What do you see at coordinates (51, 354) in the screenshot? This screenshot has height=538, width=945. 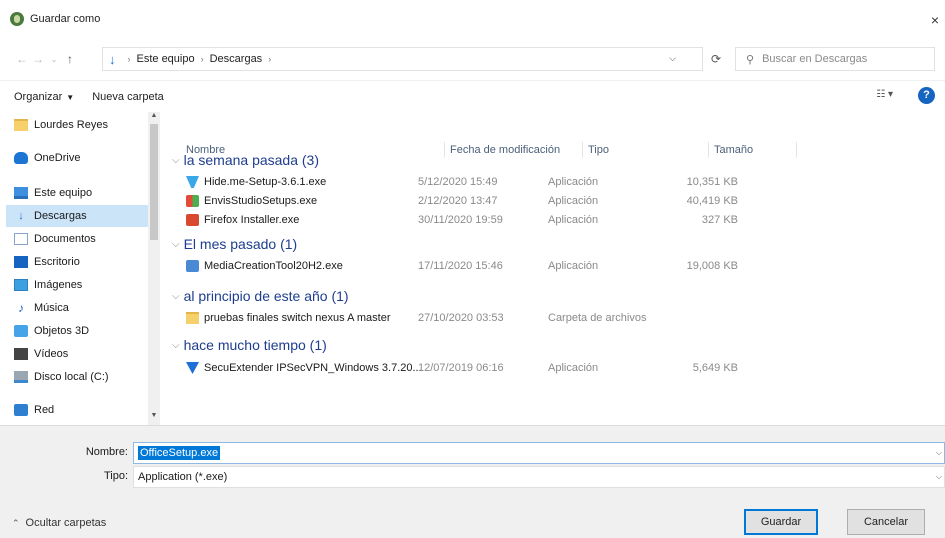 I see `sidebar-item-label: Vídeos` at bounding box center [51, 354].